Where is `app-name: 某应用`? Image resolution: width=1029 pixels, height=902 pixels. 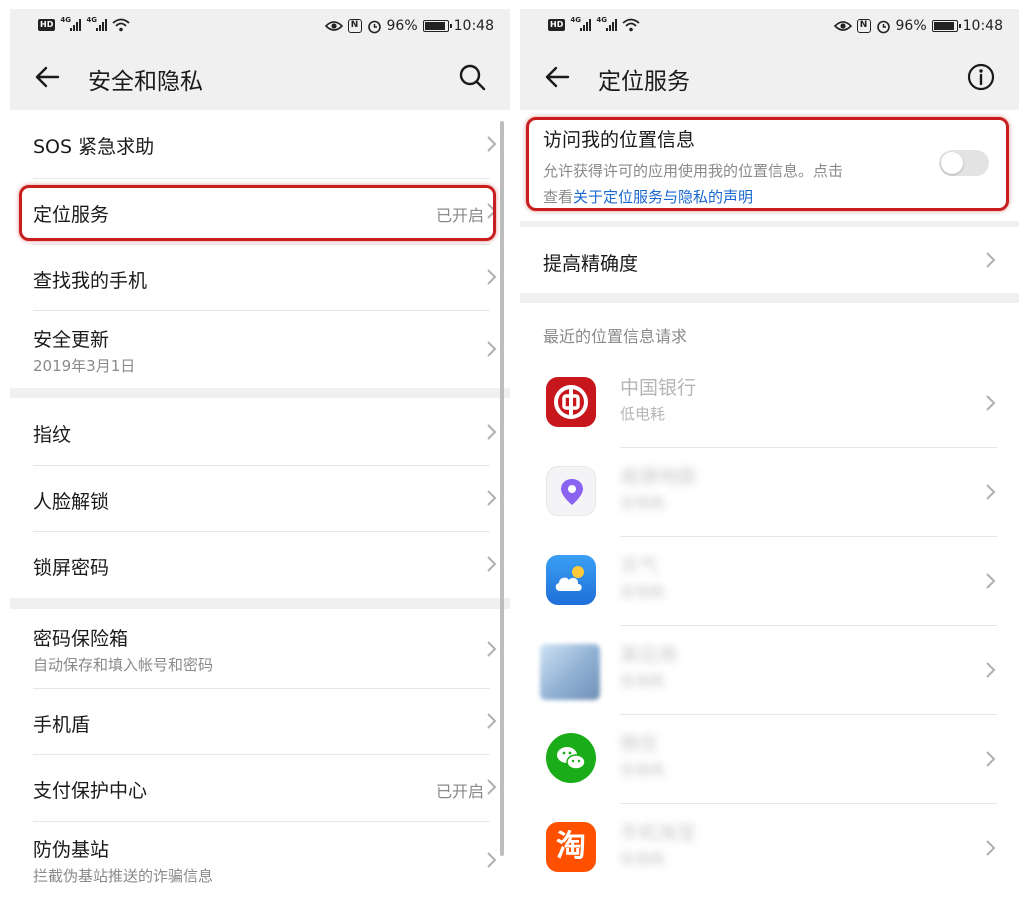
app-name: 某应用 is located at coordinates (649, 655).